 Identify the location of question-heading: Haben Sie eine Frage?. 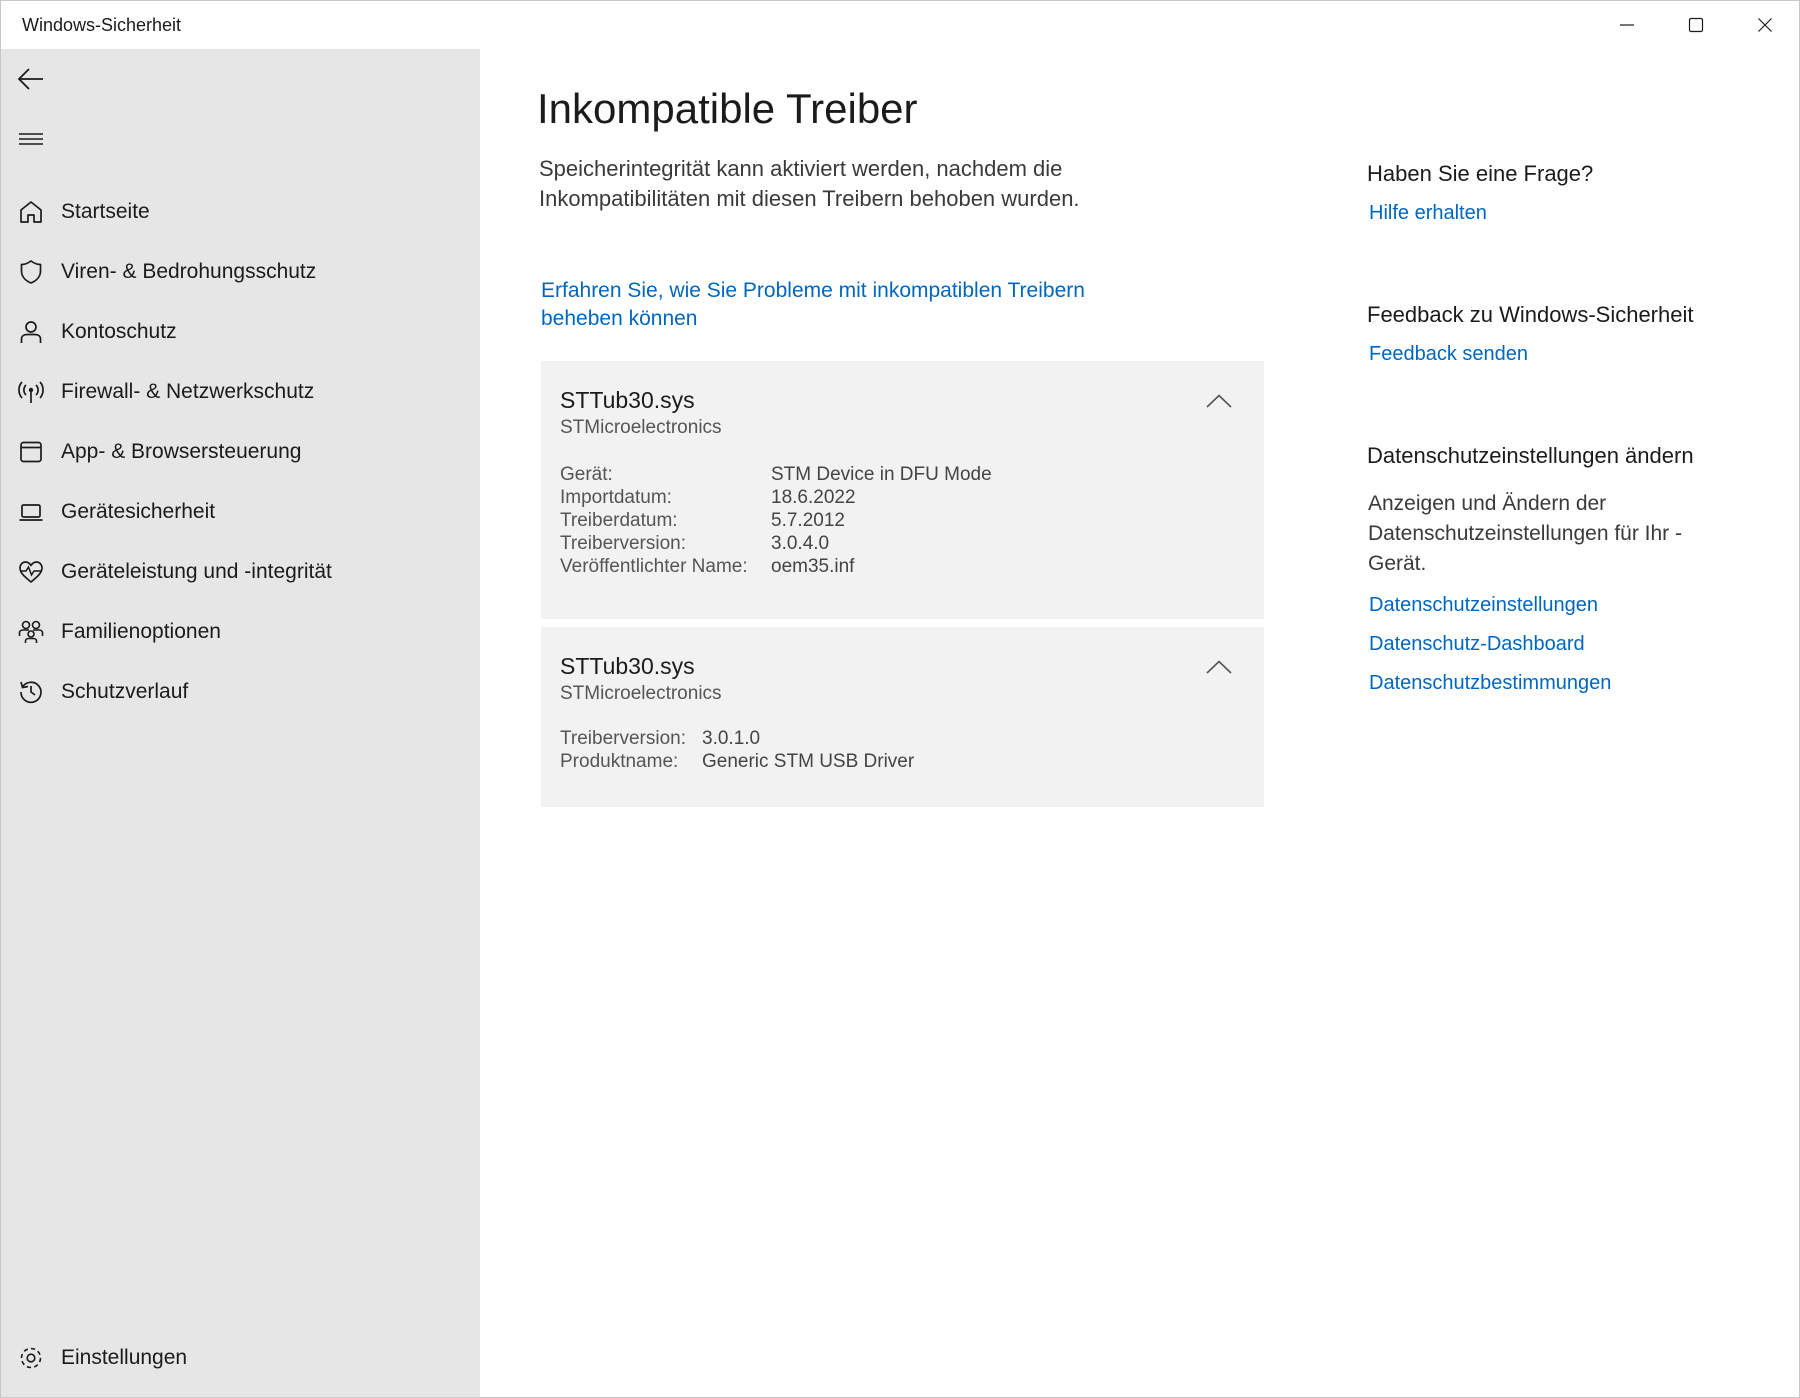
(1480, 173).